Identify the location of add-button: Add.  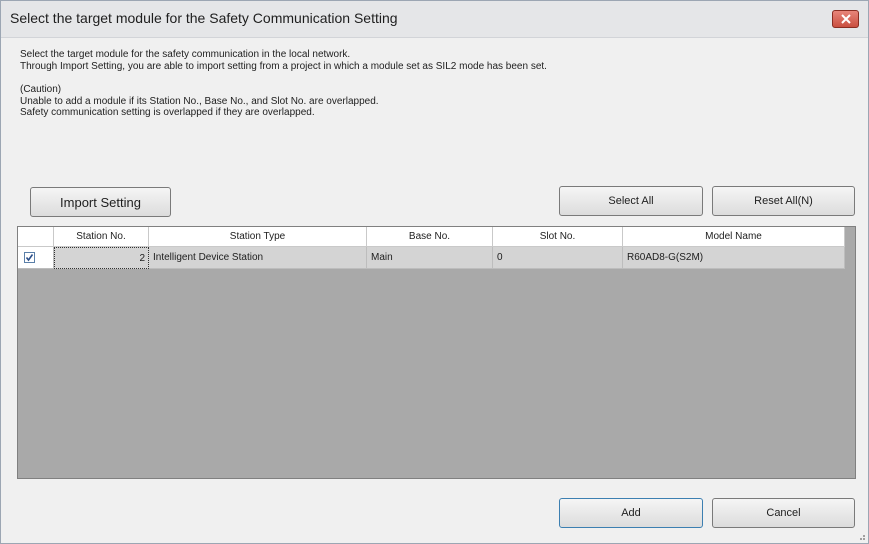
(631, 513).